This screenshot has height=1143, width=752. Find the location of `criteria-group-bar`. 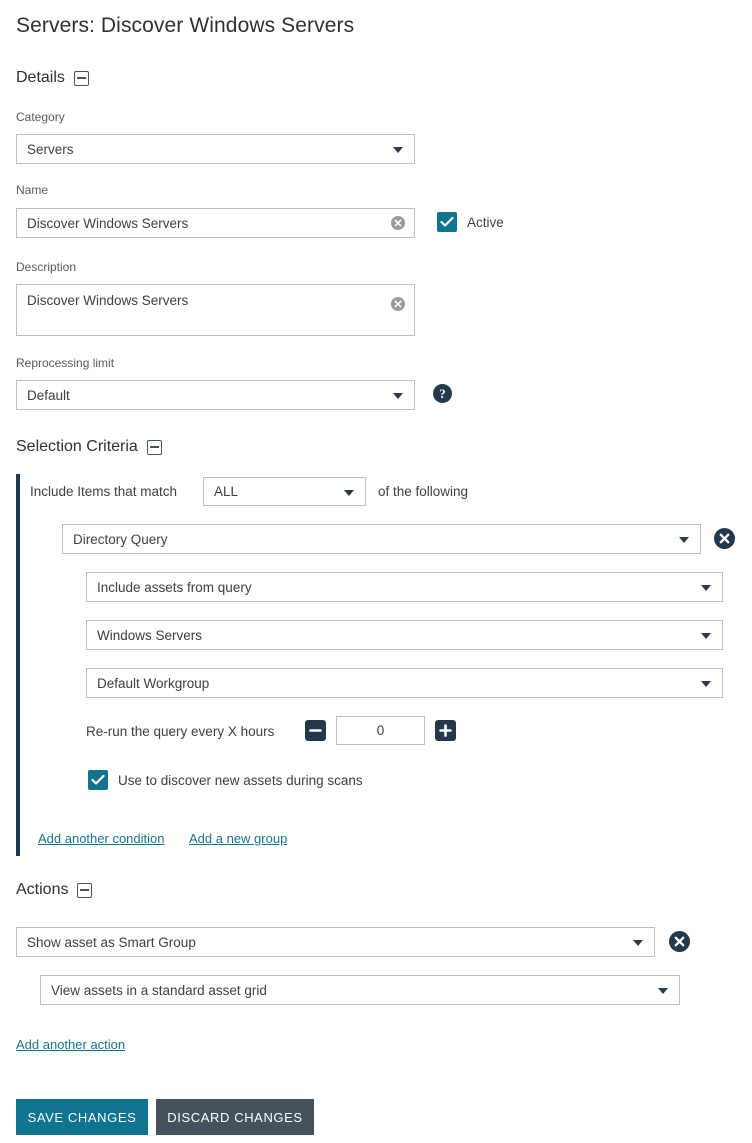

criteria-group-bar is located at coordinates (18, 665).